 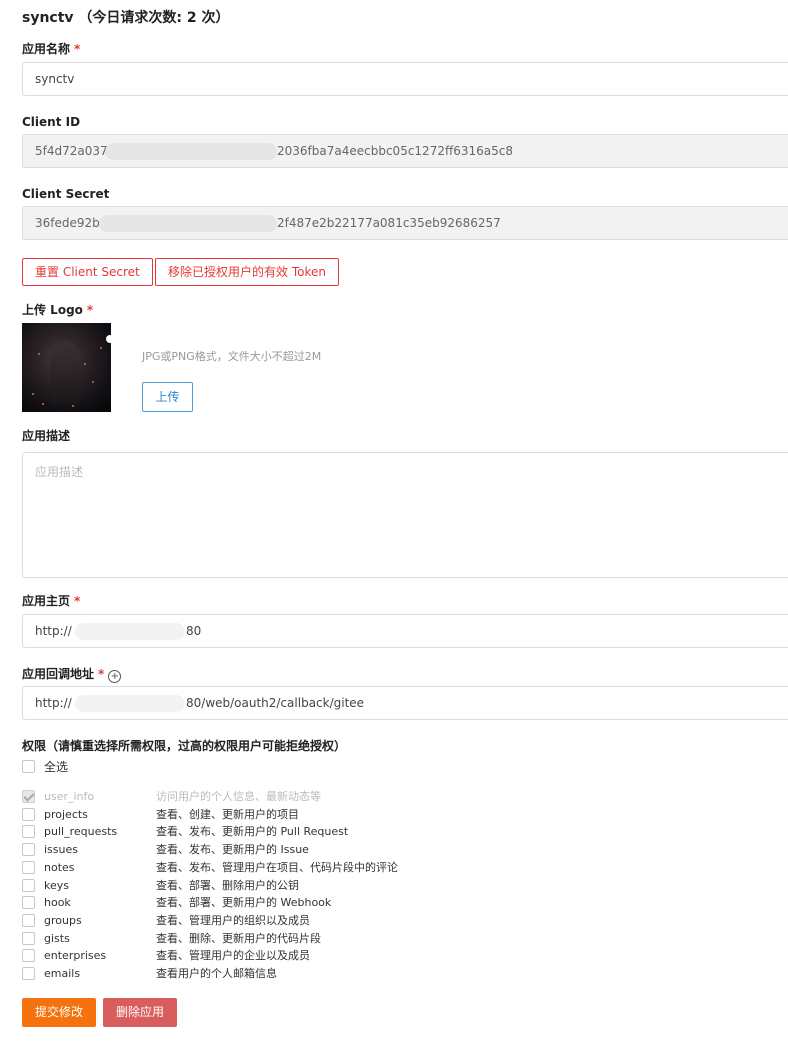 What do you see at coordinates (233, 955) in the screenshot?
I see `permission-description: 查看、管理用户的企业以及成员` at bounding box center [233, 955].